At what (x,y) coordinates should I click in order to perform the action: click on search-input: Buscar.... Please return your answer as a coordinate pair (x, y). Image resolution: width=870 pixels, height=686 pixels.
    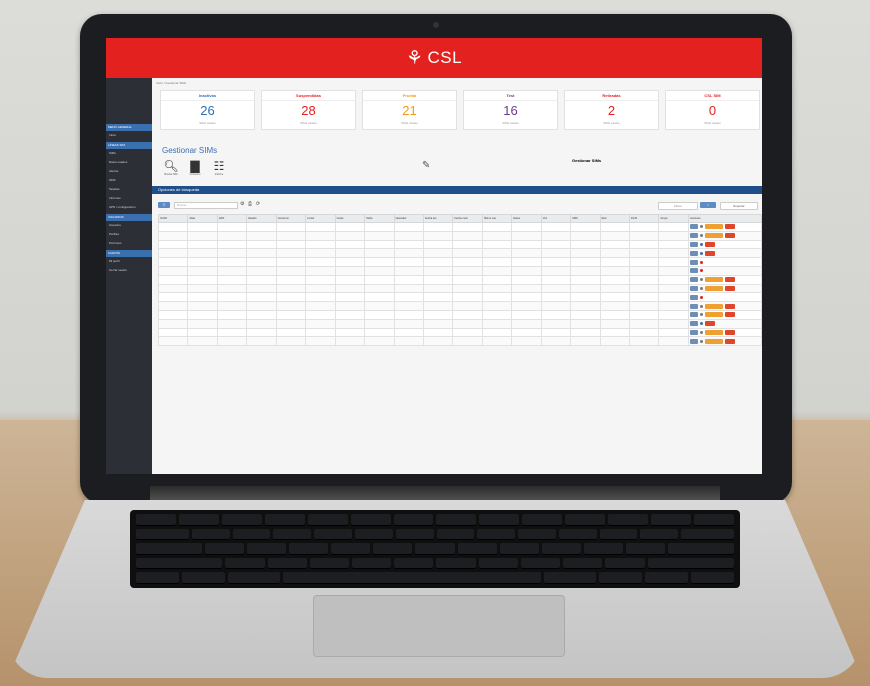
    Looking at the image, I should click on (206, 205).